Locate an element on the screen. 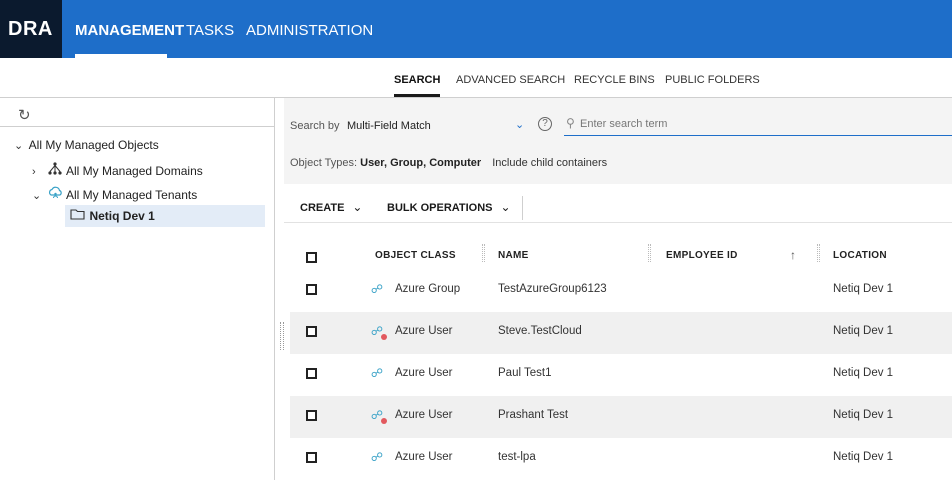 This screenshot has height=480, width=952. tree-item-label: All My Managed Tenants is located at coordinates (132, 195).